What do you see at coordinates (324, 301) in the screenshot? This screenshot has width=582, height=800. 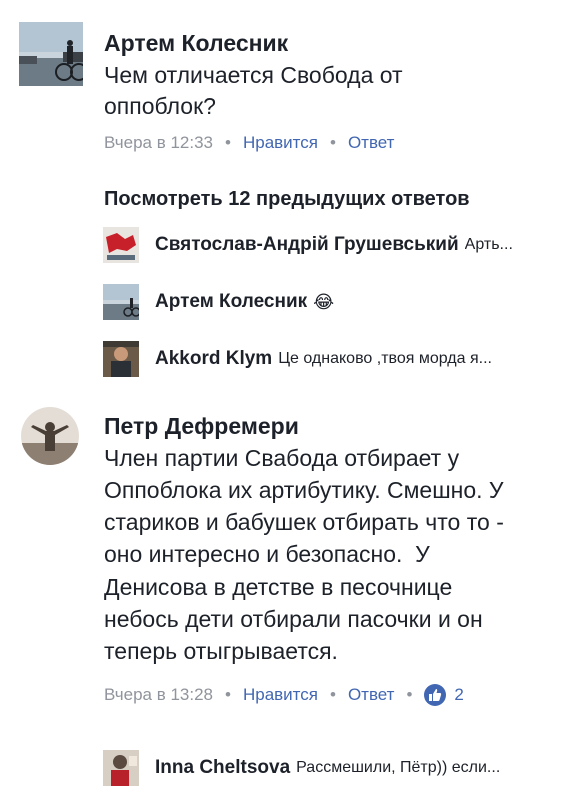 I see `laughing-emoji-icon: 😂` at bounding box center [324, 301].